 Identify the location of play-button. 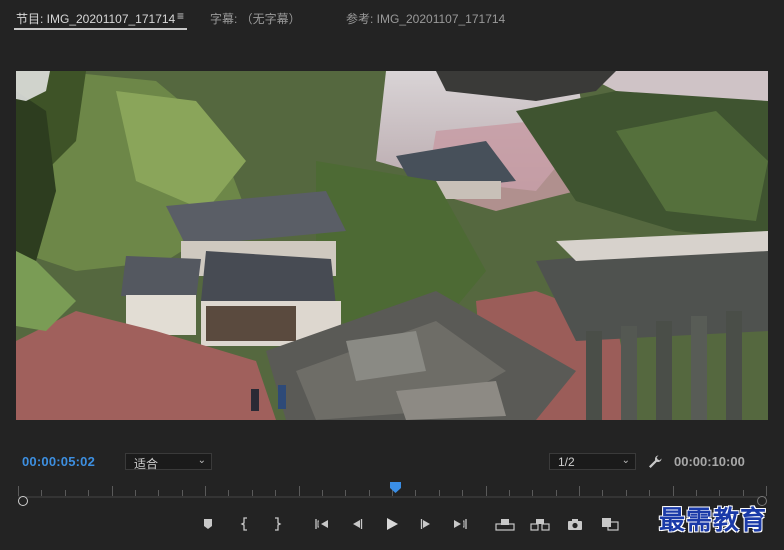
(392, 524).